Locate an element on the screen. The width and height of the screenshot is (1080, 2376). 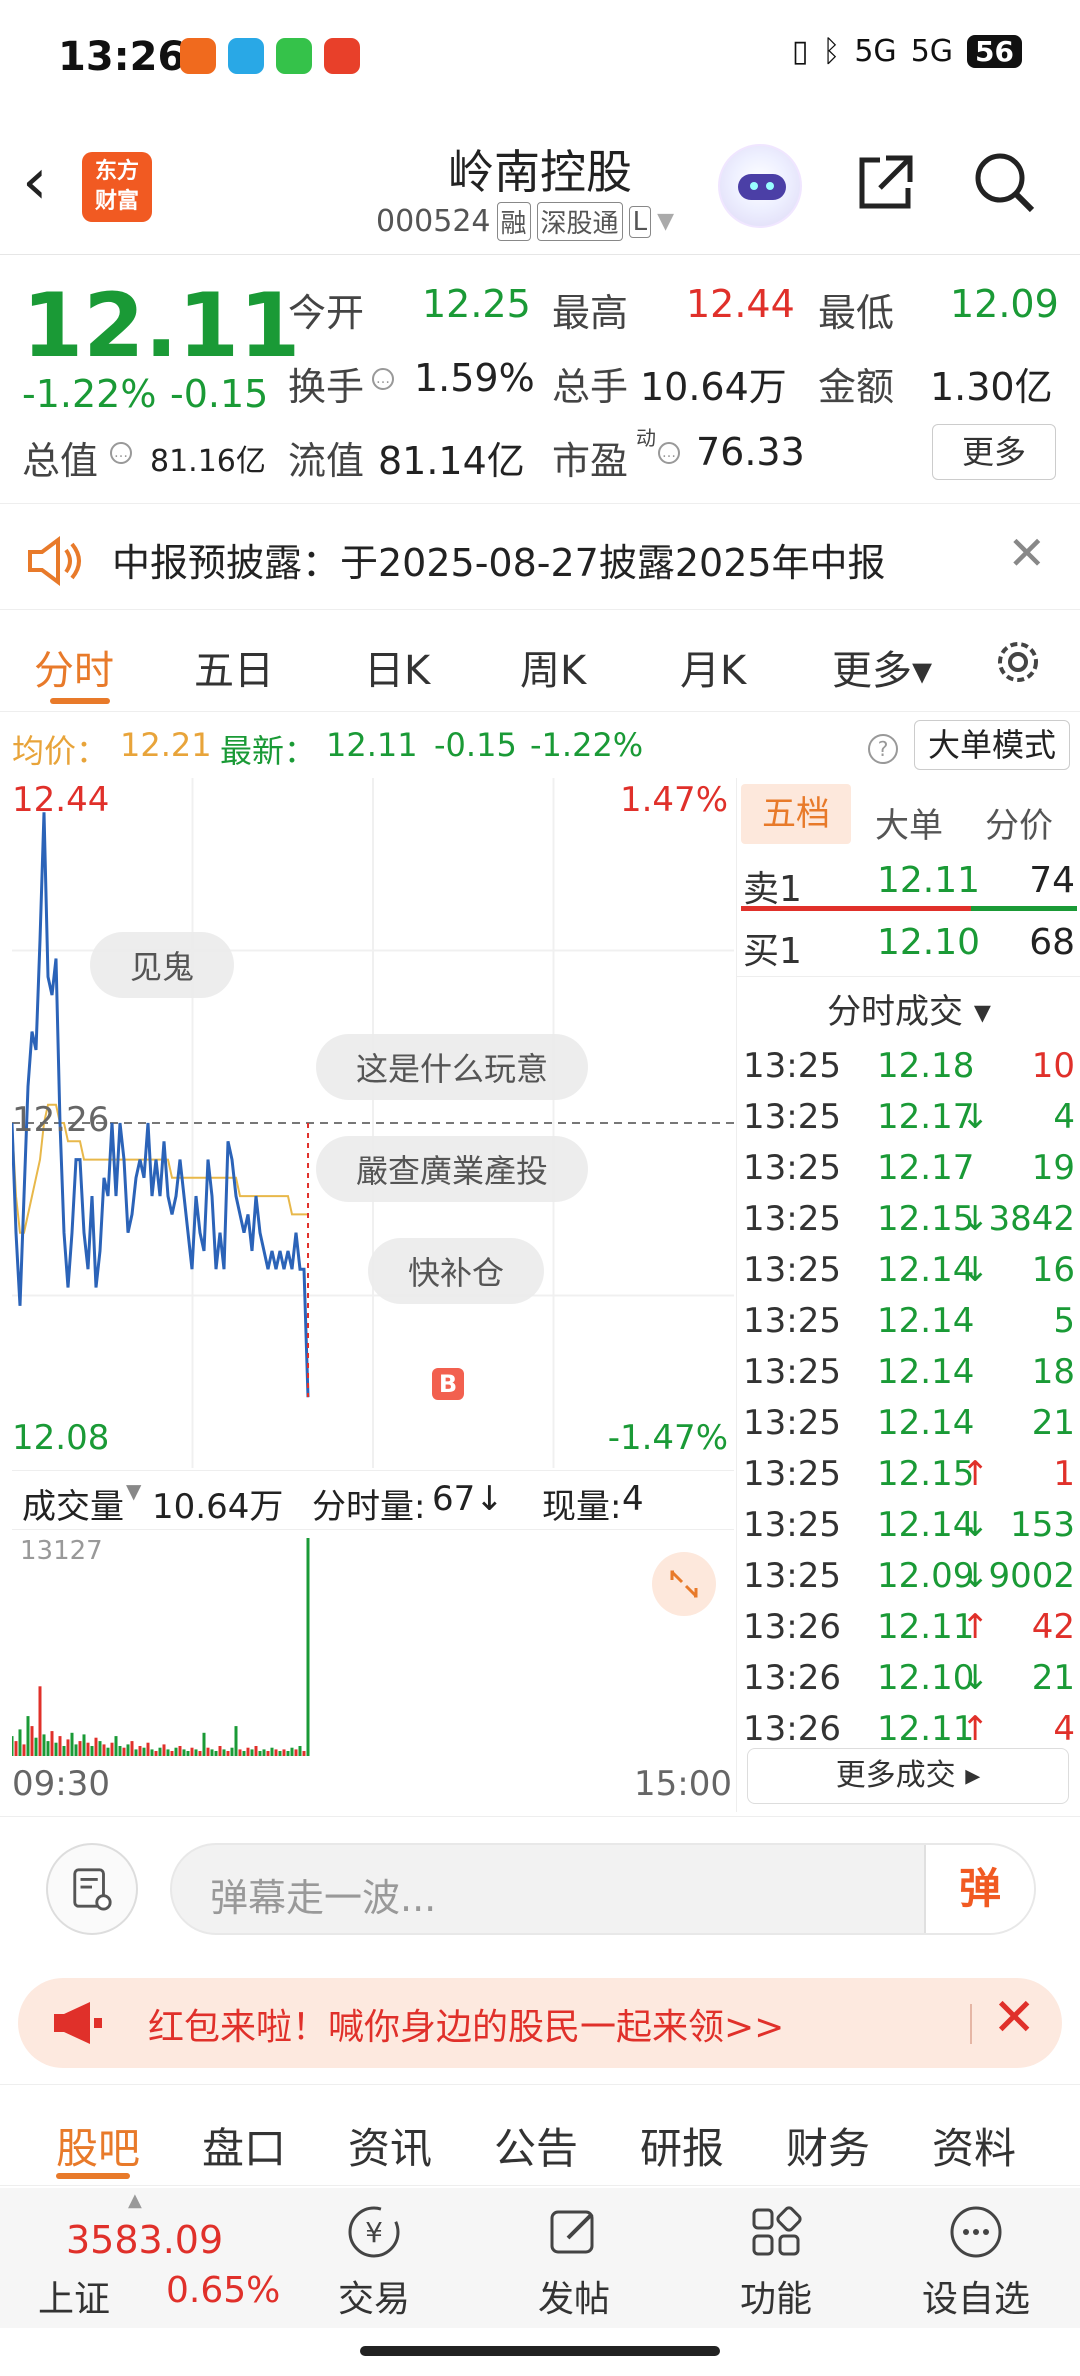
grid-icon is located at coordinates (777, 2231).